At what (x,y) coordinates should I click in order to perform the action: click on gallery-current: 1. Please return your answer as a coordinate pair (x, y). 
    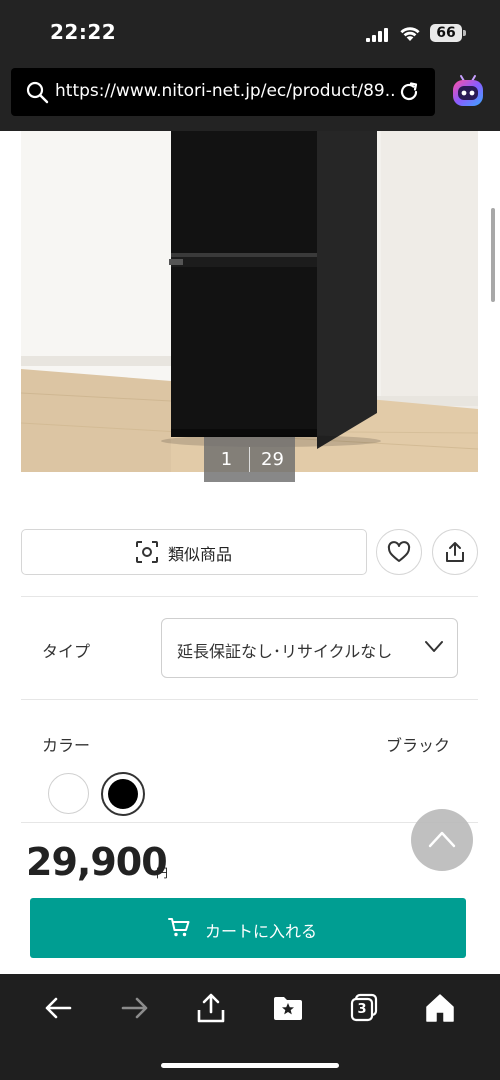
    Looking at the image, I should click on (226, 459).